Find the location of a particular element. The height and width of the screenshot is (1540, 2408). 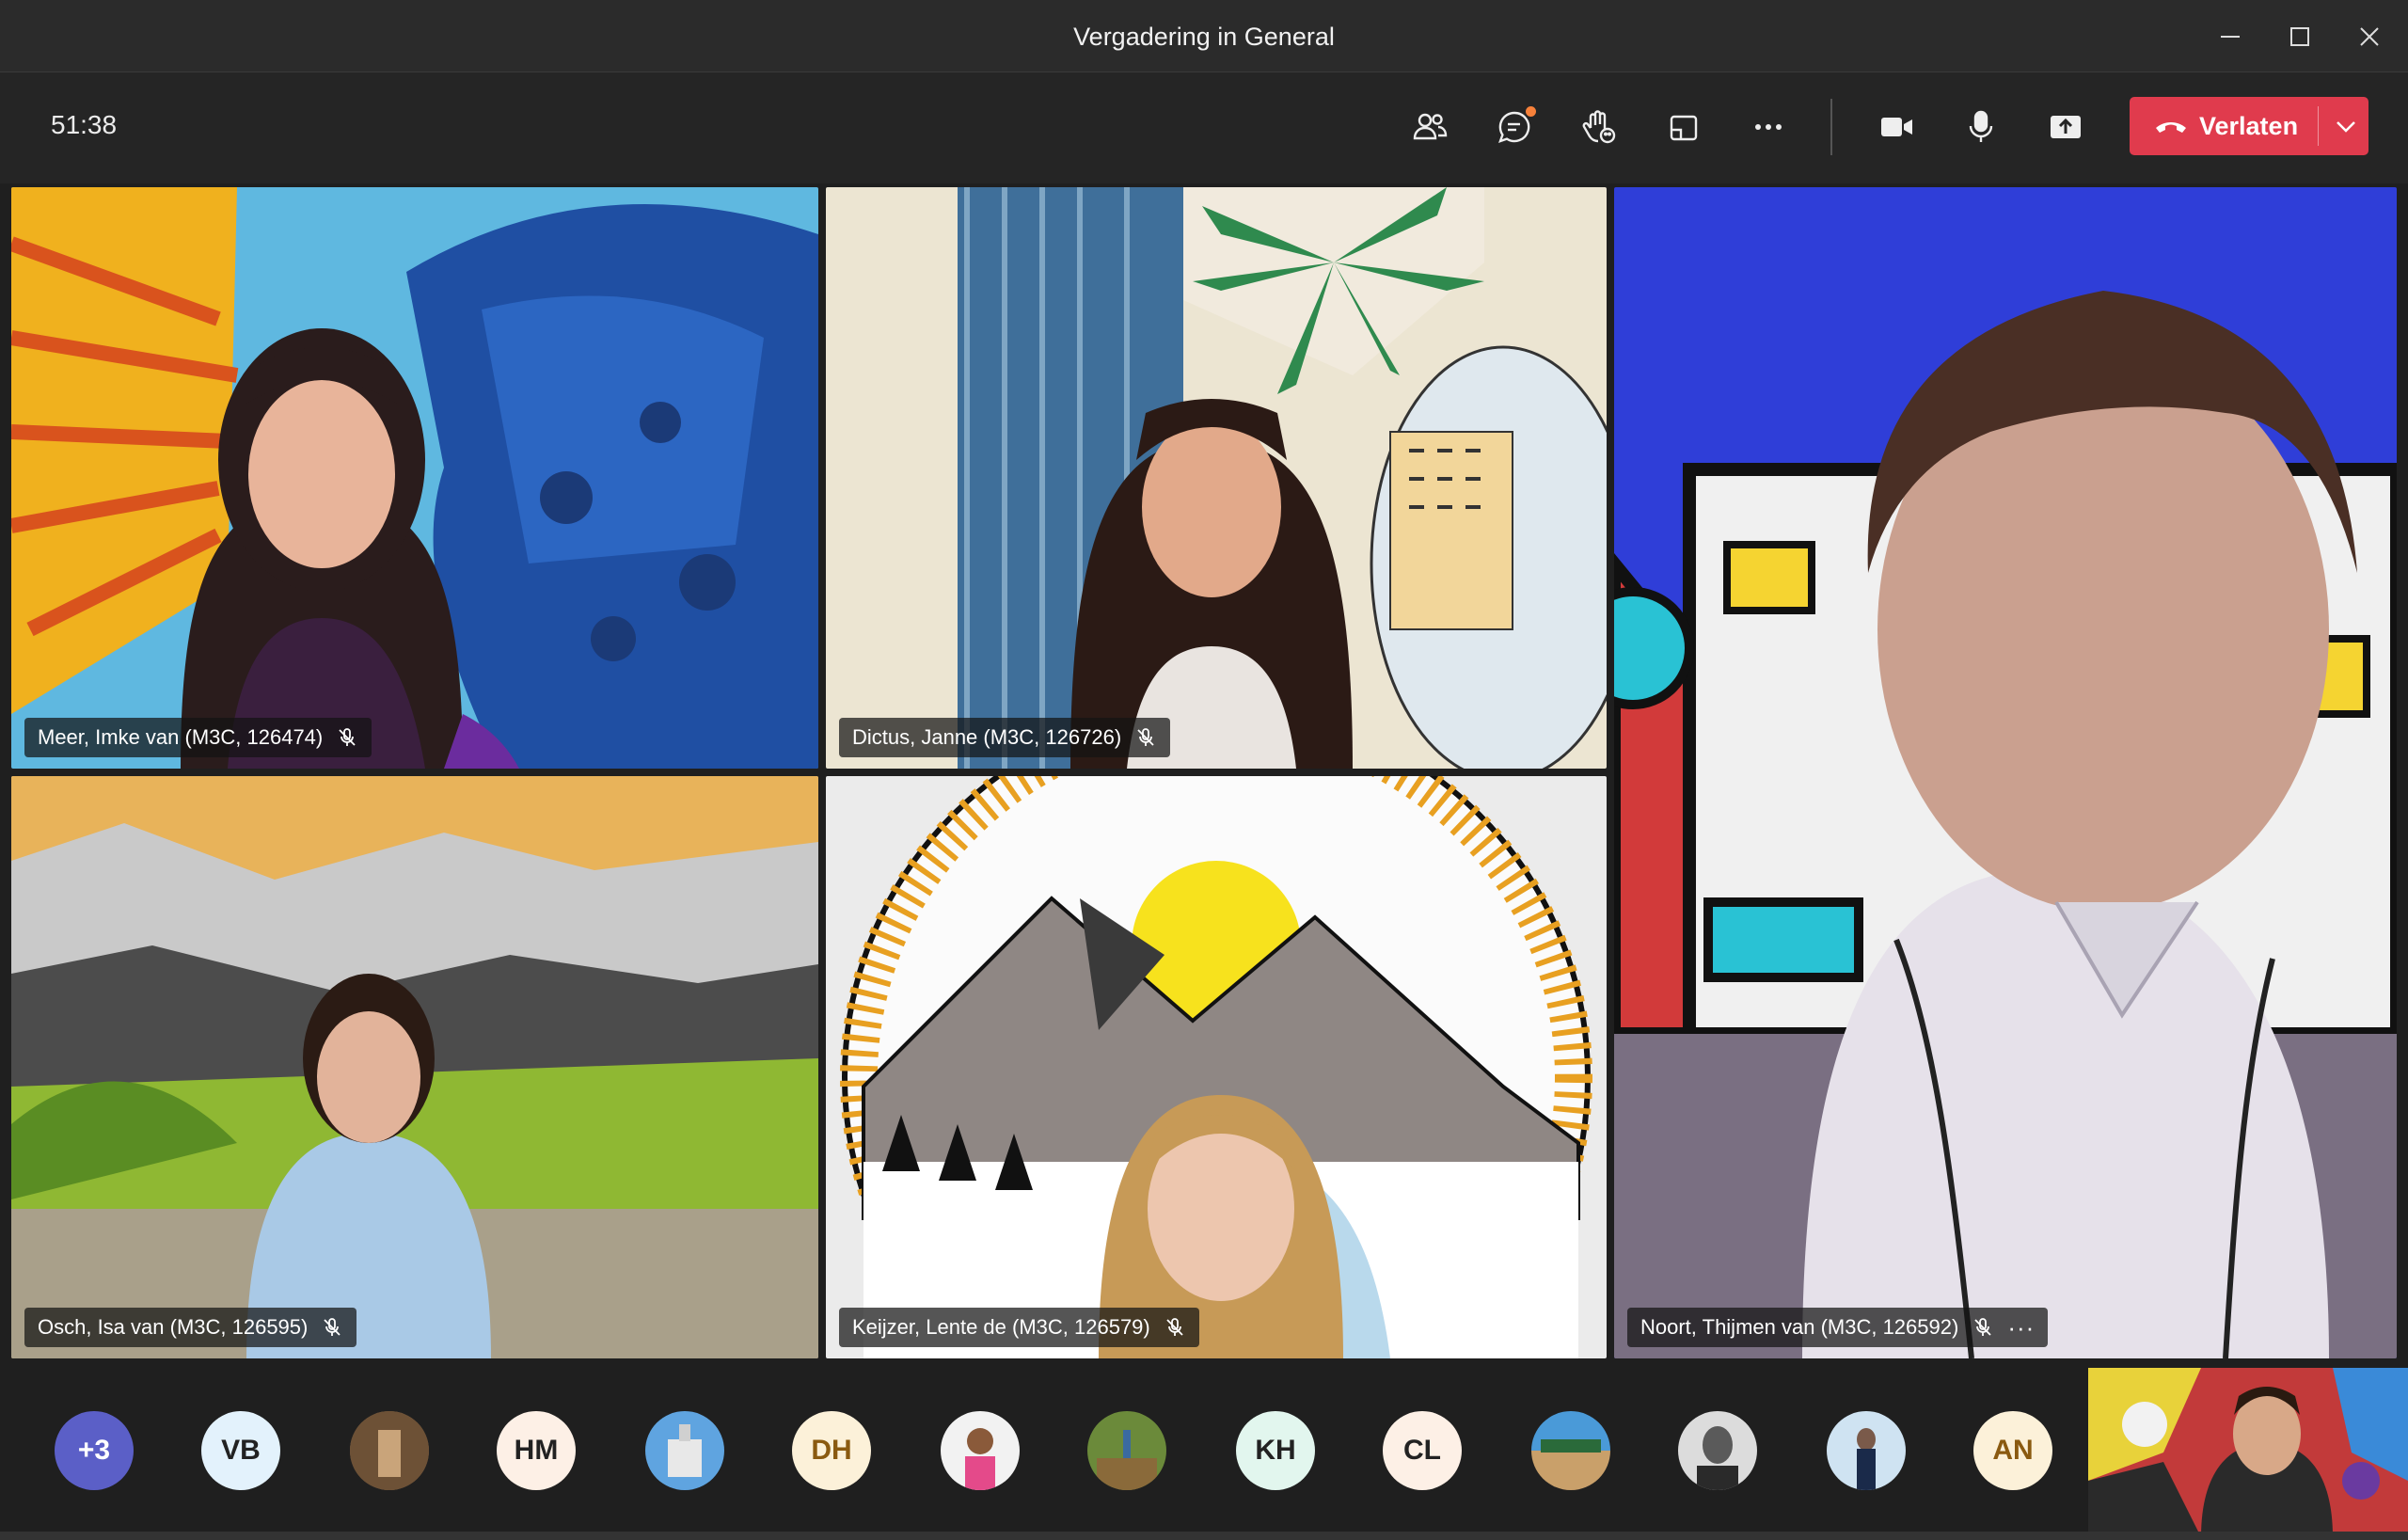

maximize-button is located at coordinates (2300, 36).